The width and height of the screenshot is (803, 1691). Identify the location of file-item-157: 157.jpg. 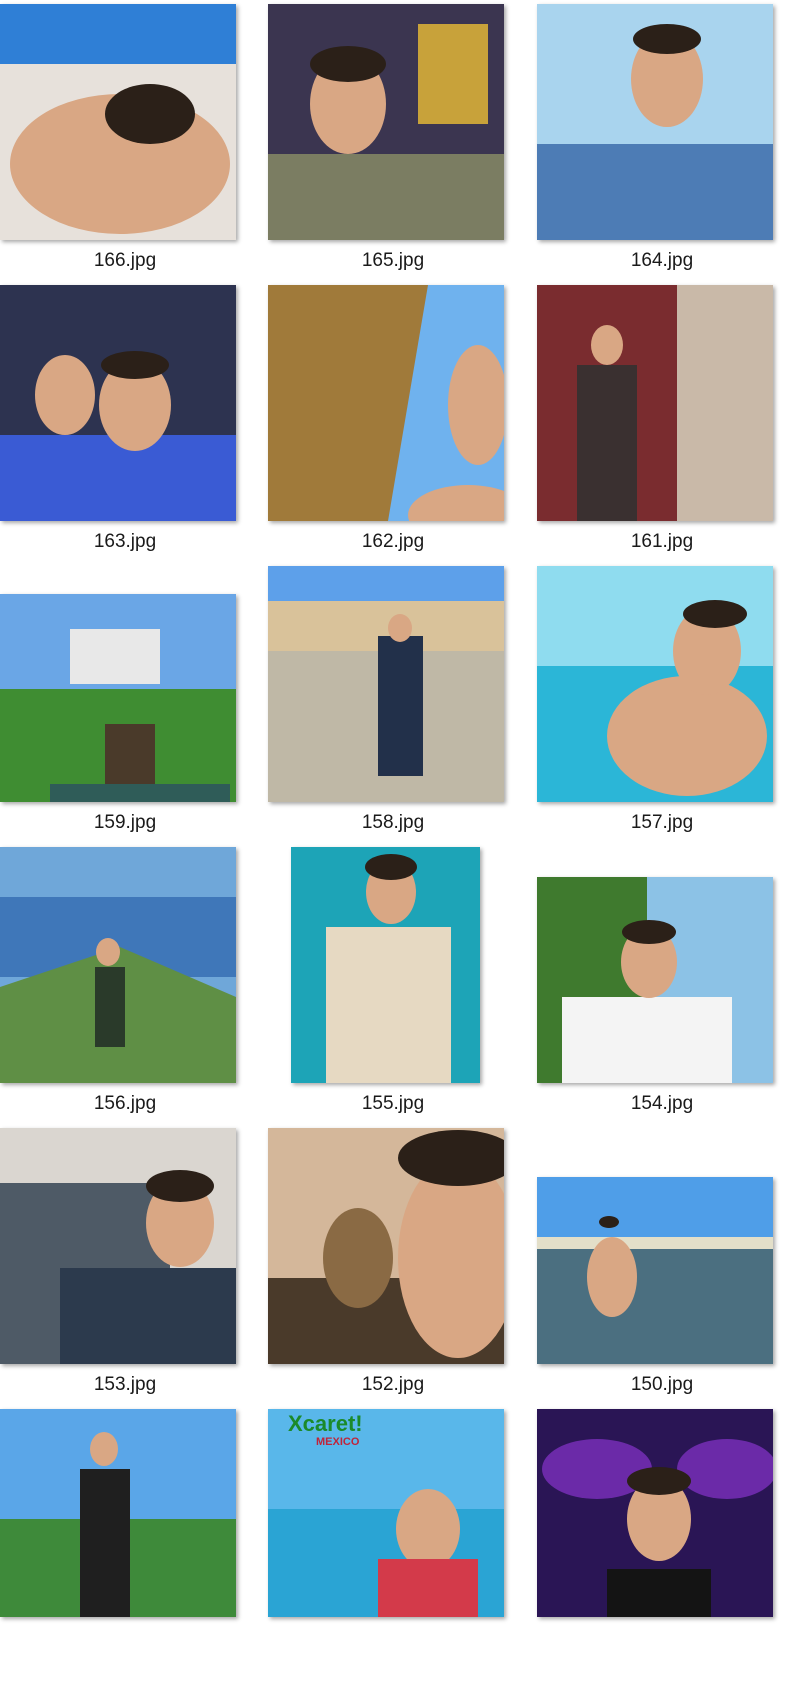
(670, 707).